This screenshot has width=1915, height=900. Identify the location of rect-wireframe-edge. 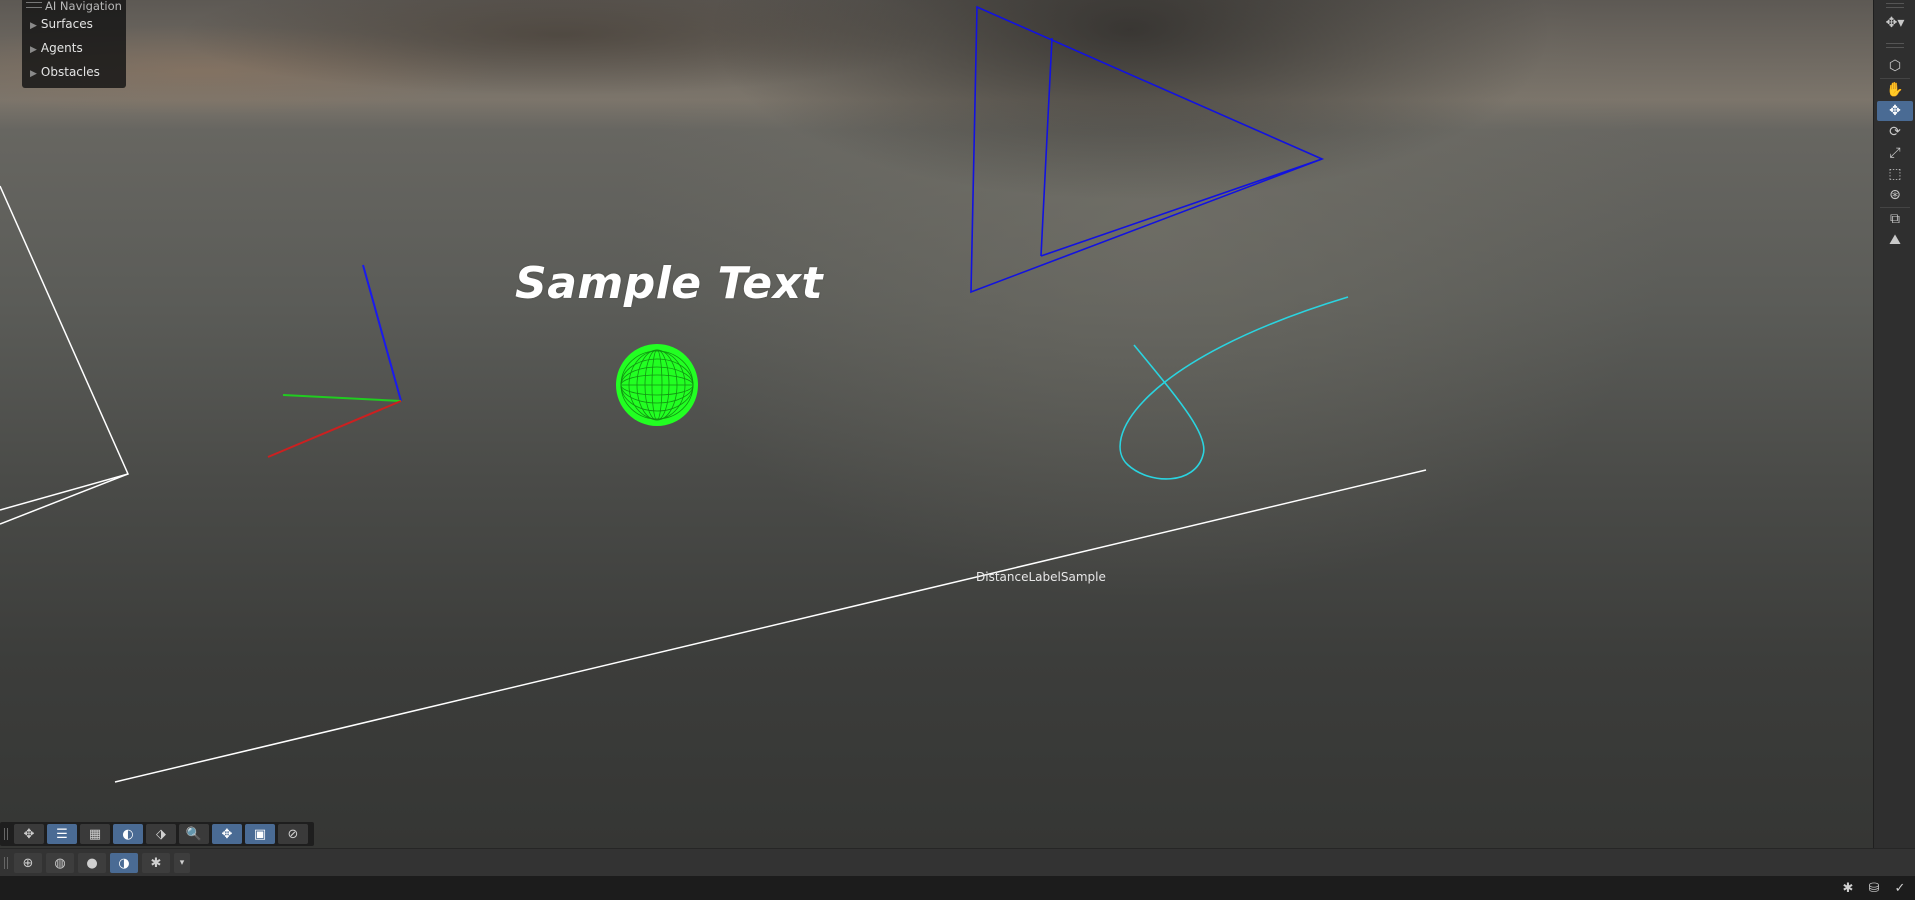
(64, 492).